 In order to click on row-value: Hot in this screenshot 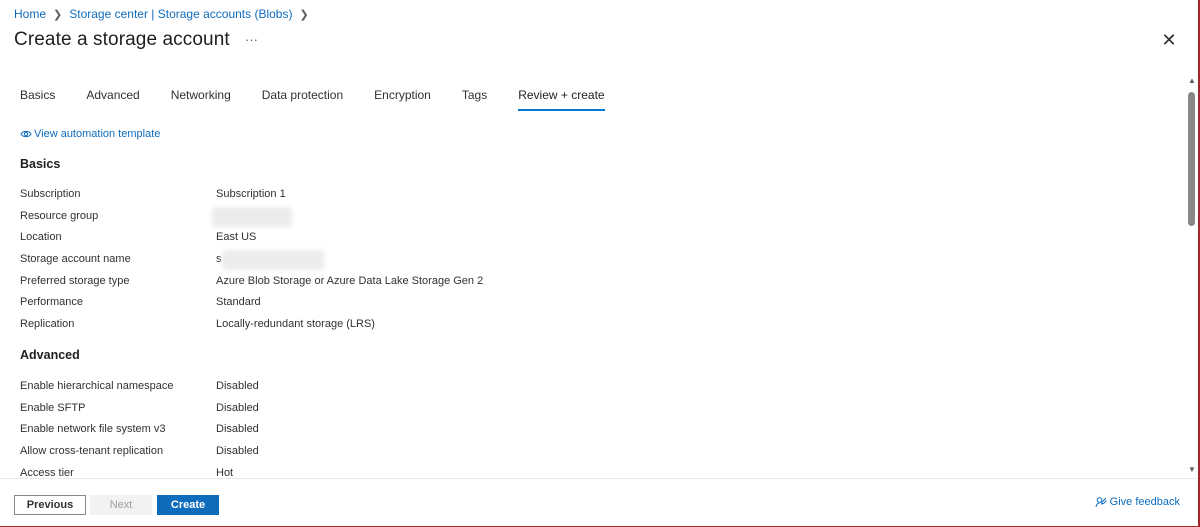, I will do `click(225, 471)`.